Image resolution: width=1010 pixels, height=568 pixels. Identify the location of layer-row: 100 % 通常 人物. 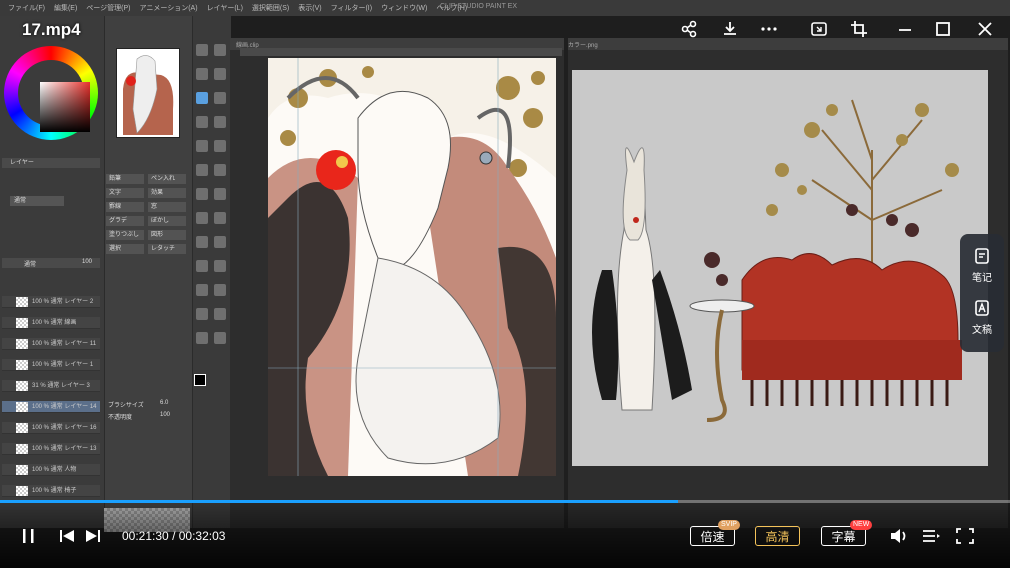
(51, 470).